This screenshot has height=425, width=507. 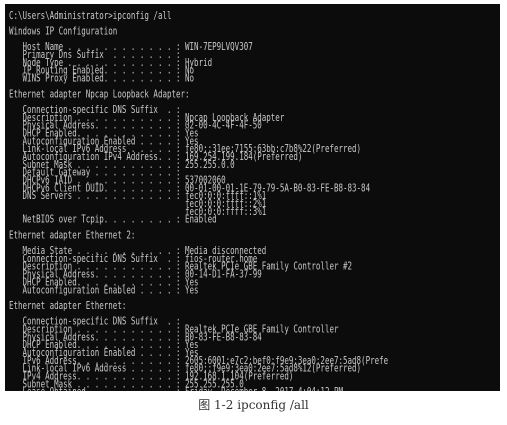 I want to click on console-line: C:\Users\Administrator>ipconfig /all, so click(x=90, y=16).